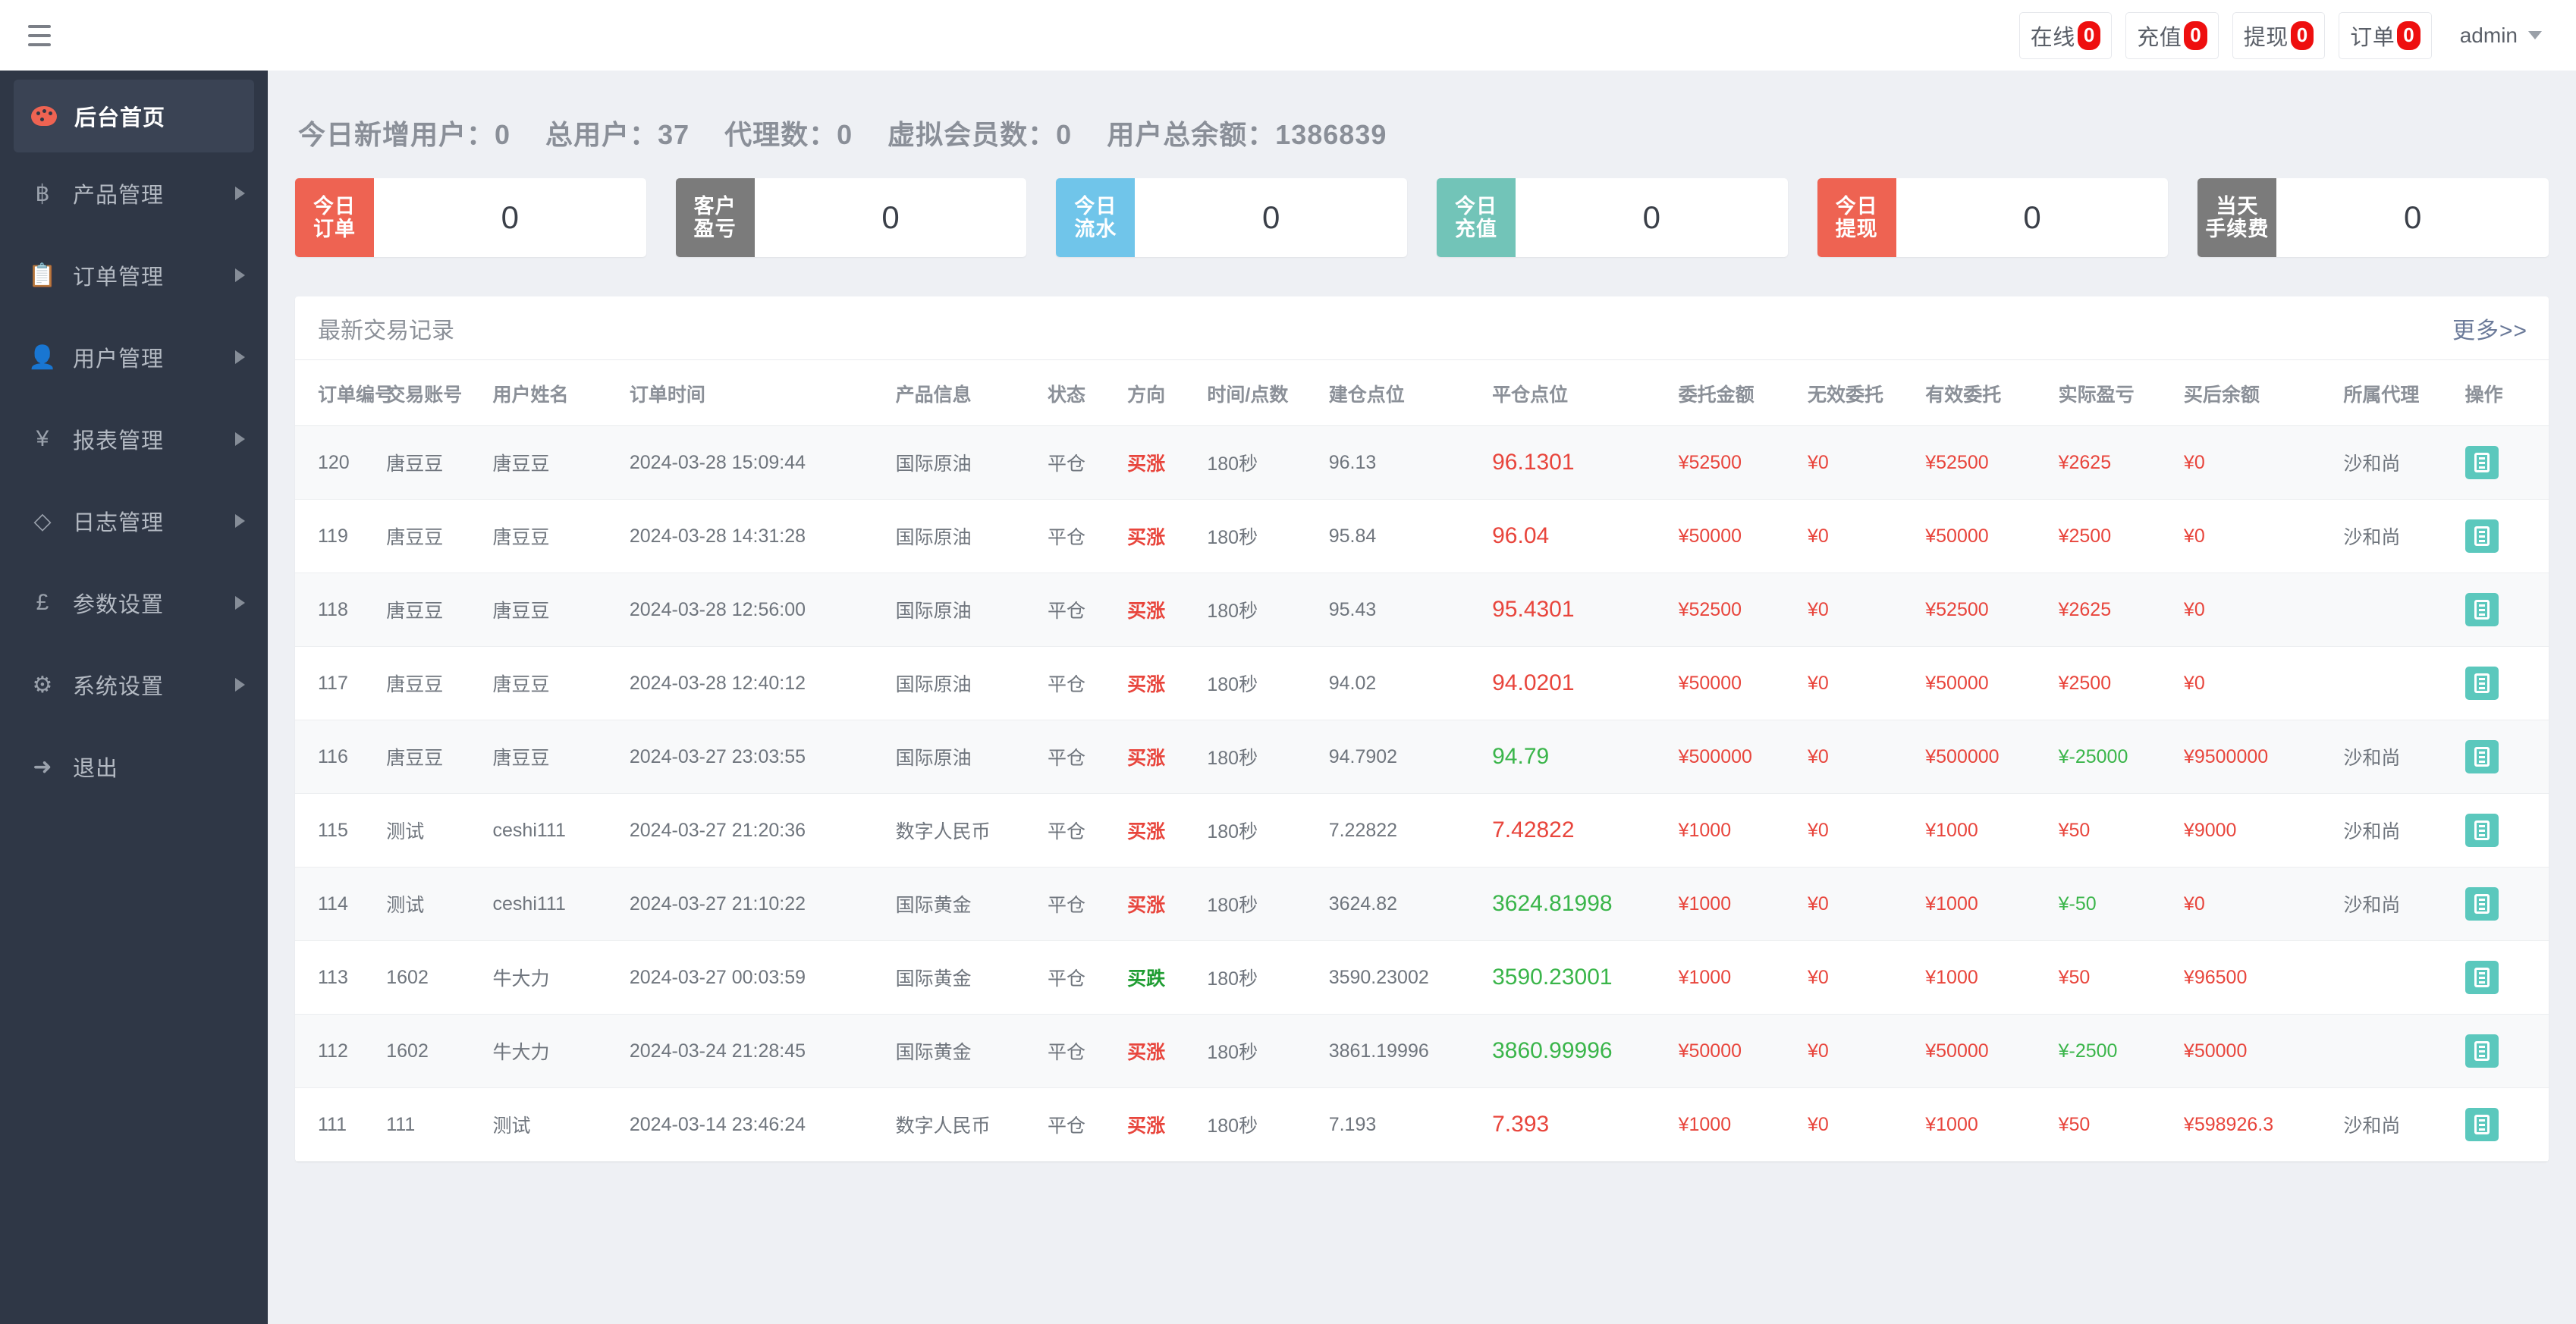 The image size is (2576, 1324). I want to click on table-column-header: 有效委托, so click(1992, 393).